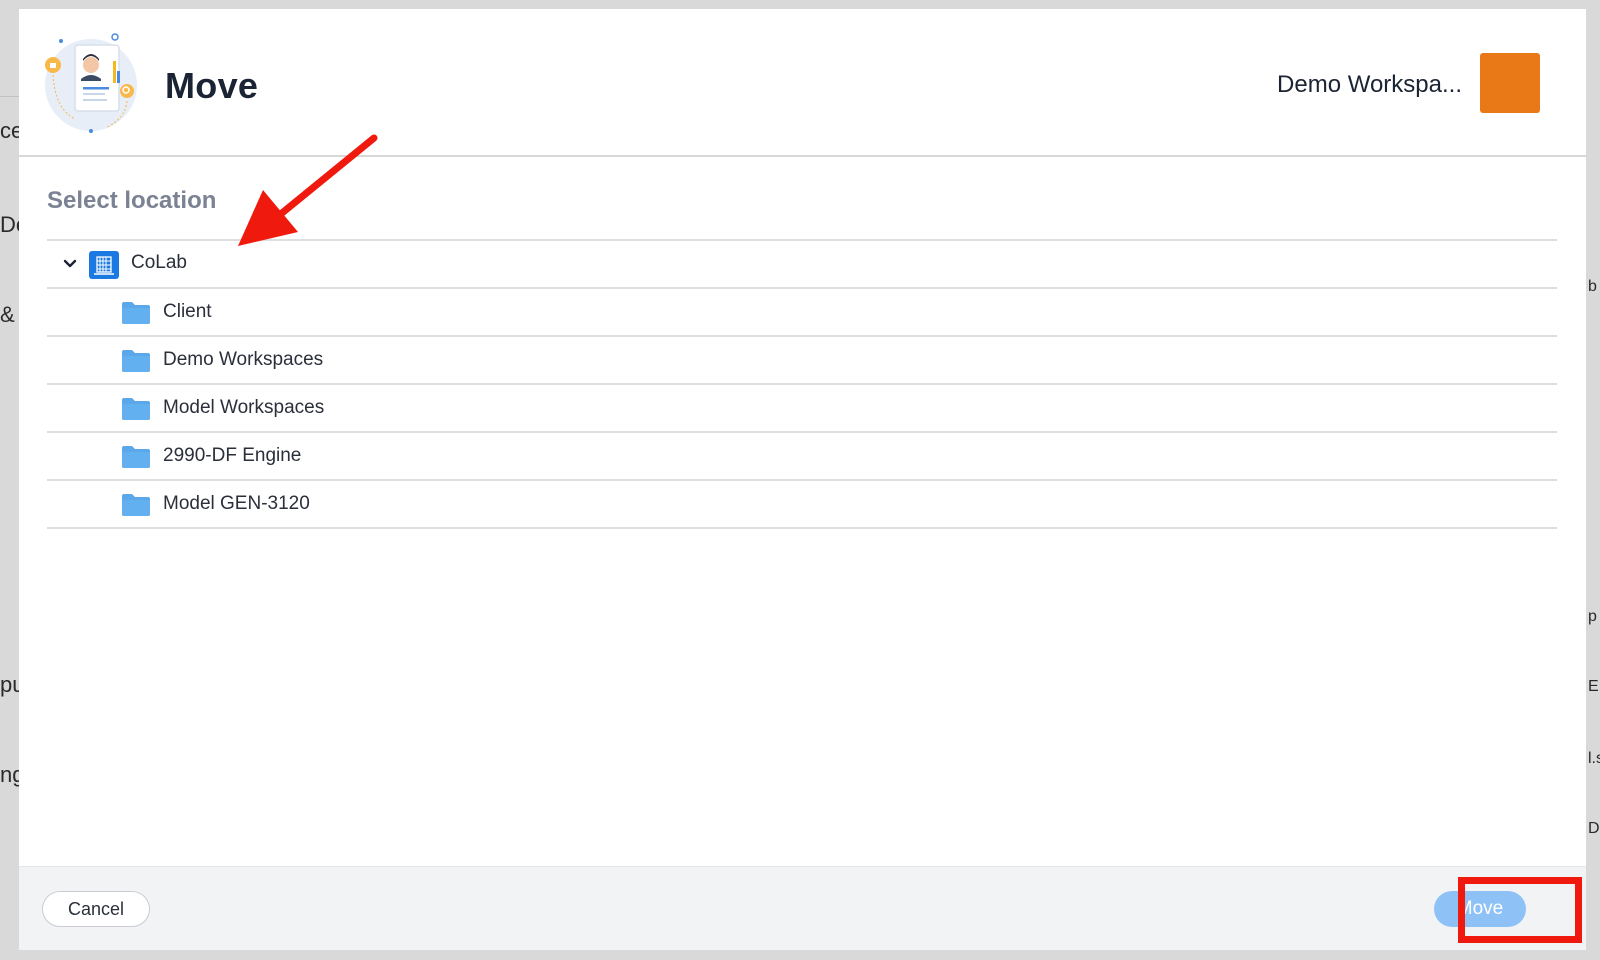  I want to click on org-building-icon, so click(104, 265).